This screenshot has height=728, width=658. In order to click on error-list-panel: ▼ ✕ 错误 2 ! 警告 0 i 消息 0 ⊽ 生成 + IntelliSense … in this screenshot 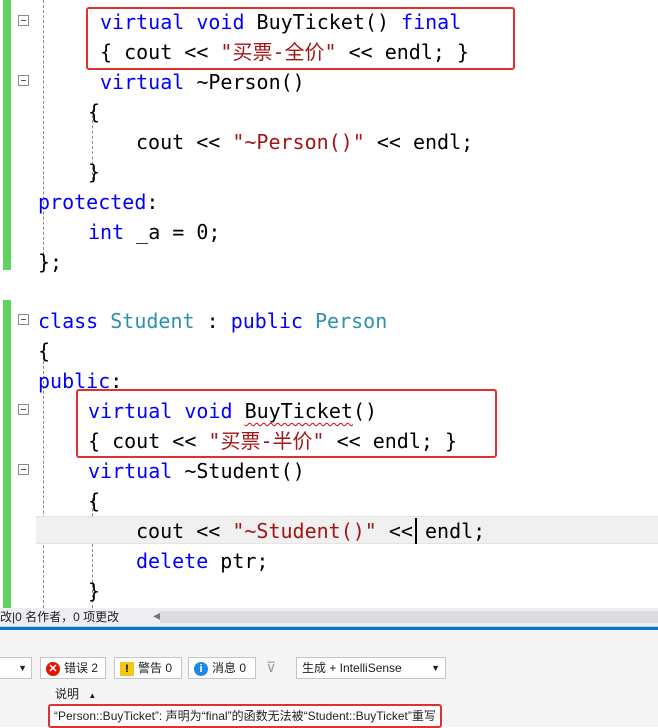, I will do `click(329, 679)`.